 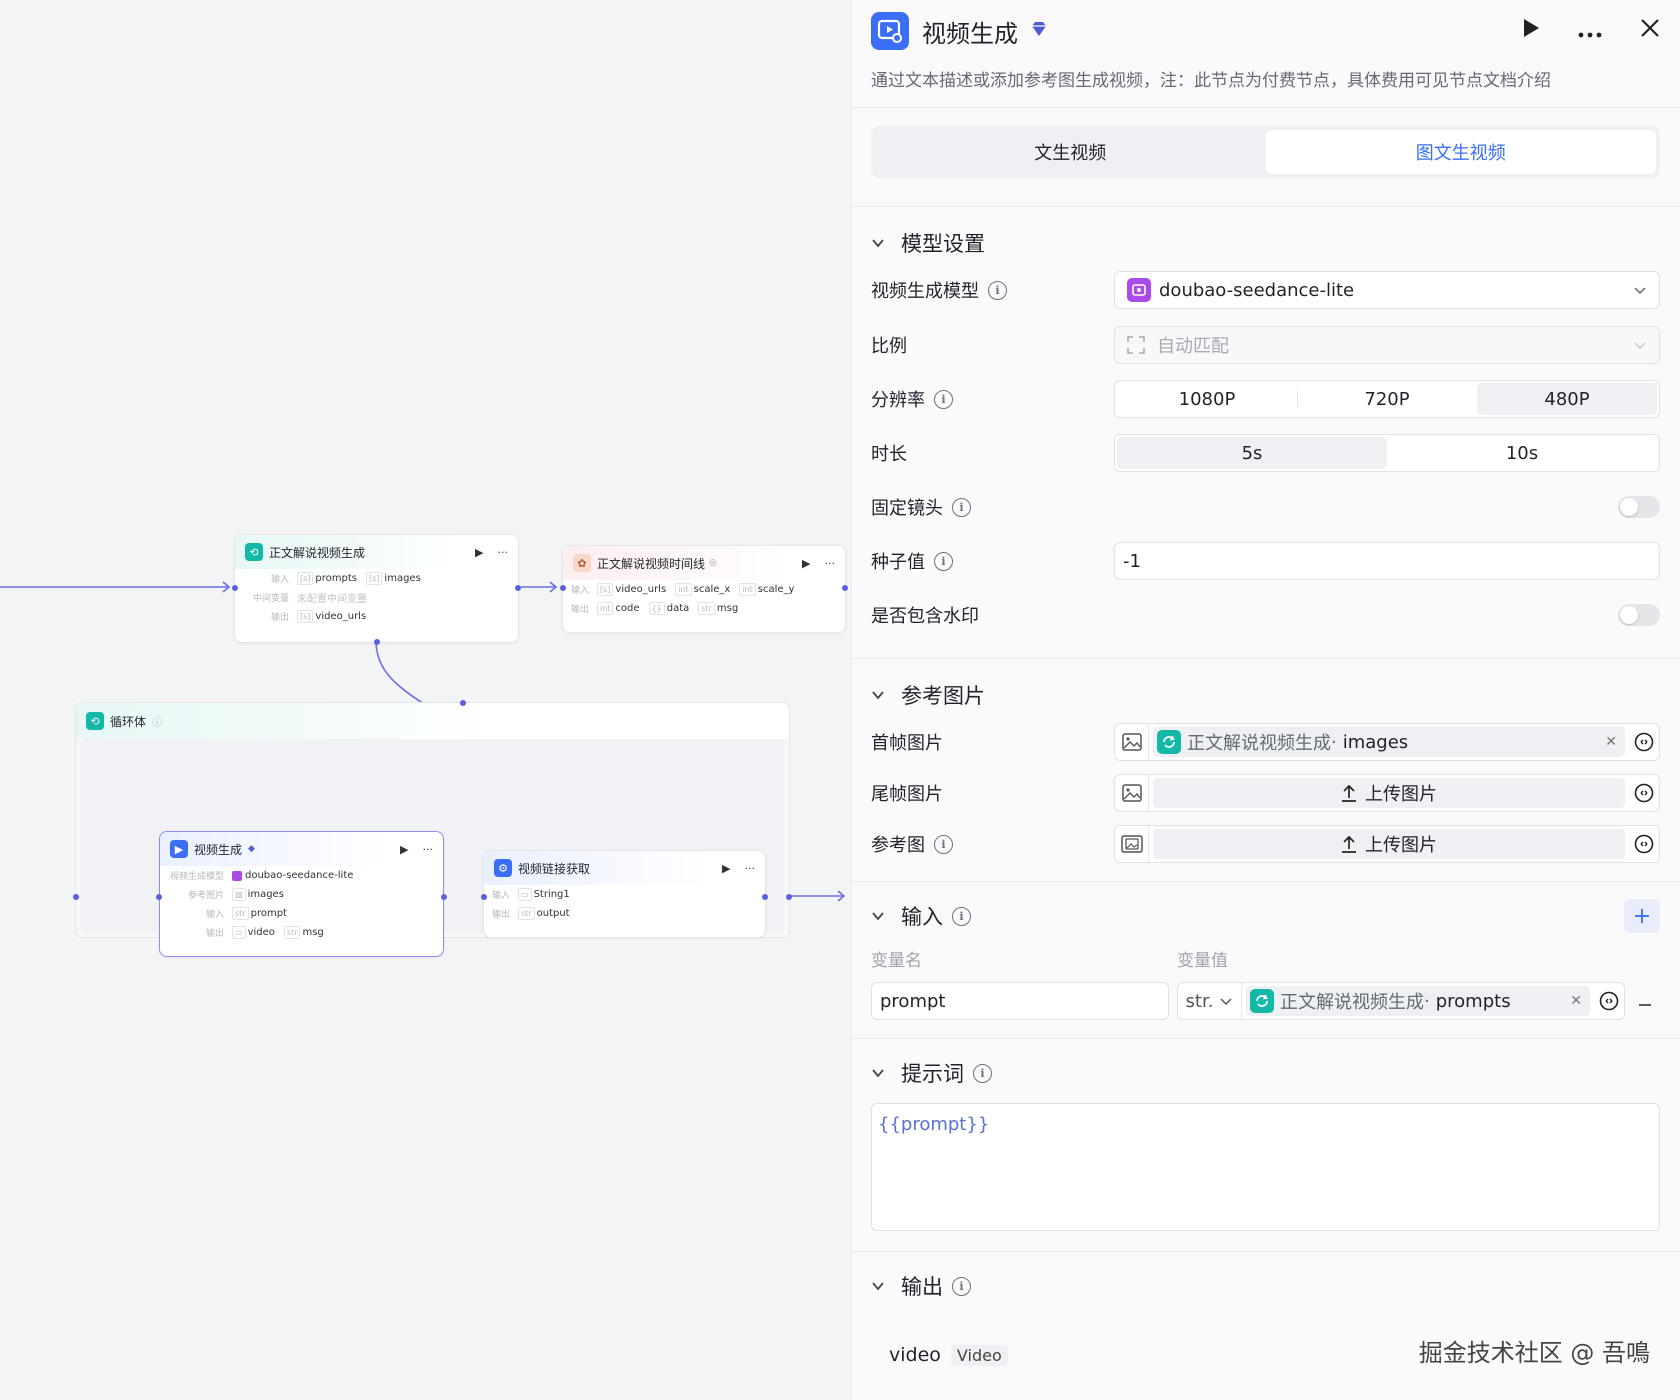 I want to click on node-input-row: 输入 str prompt, so click(x=246, y=913).